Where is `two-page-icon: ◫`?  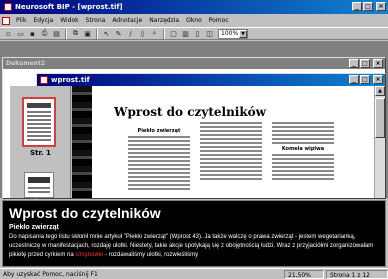
two-page-icon: ◫ is located at coordinates (209, 34).